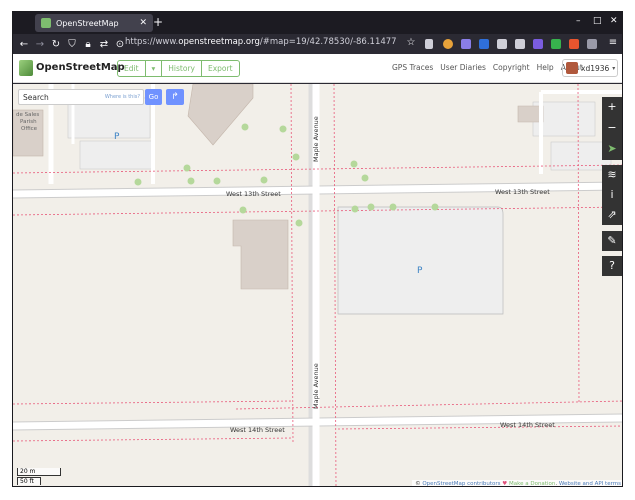 The height and width of the screenshot is (500, 635). I want to click on edit-dropdown-icon: ▾, so click(154, 68).